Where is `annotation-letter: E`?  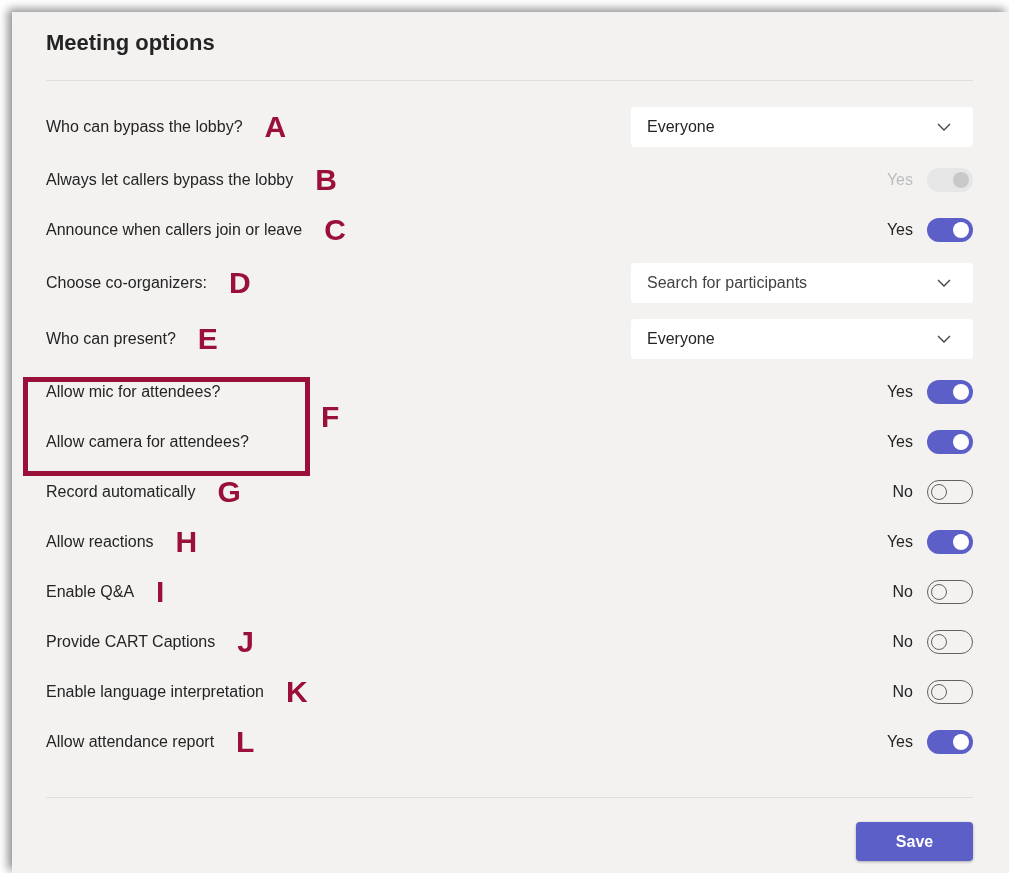
annotation-letter: E is located at coordinates (207, 339).